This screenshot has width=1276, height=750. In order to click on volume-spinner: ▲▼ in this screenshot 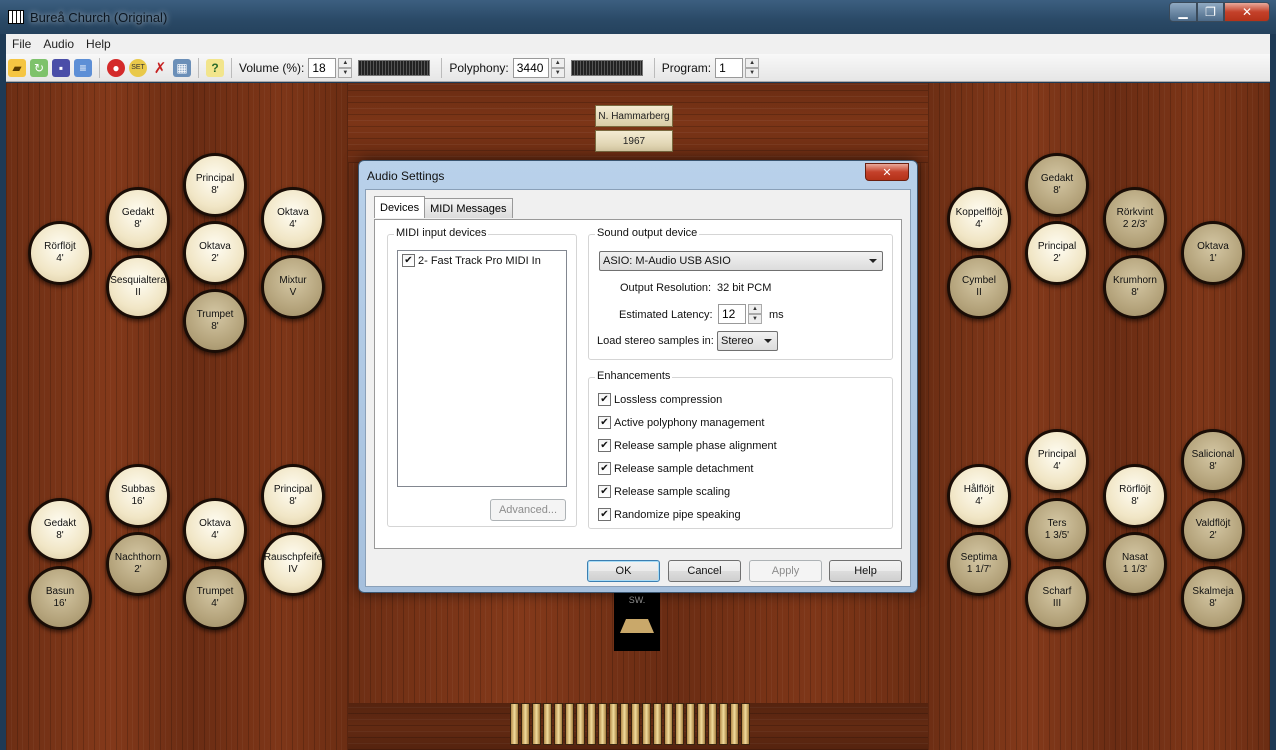, I will do `click(330, 67)`.